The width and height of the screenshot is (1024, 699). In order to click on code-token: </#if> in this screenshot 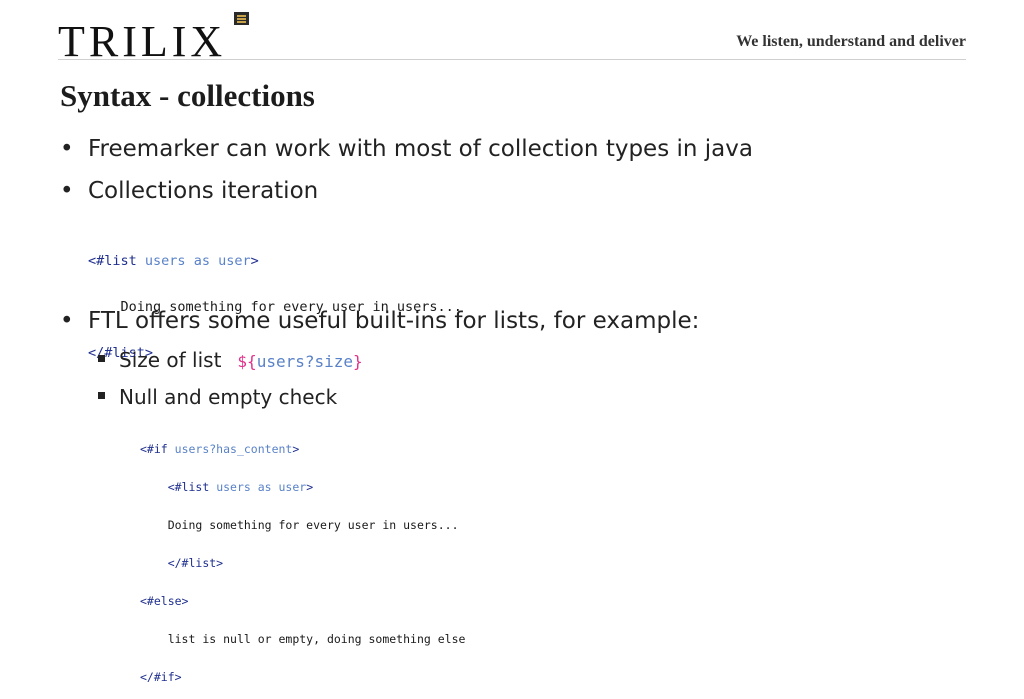, I will do `click(161, 677)`.